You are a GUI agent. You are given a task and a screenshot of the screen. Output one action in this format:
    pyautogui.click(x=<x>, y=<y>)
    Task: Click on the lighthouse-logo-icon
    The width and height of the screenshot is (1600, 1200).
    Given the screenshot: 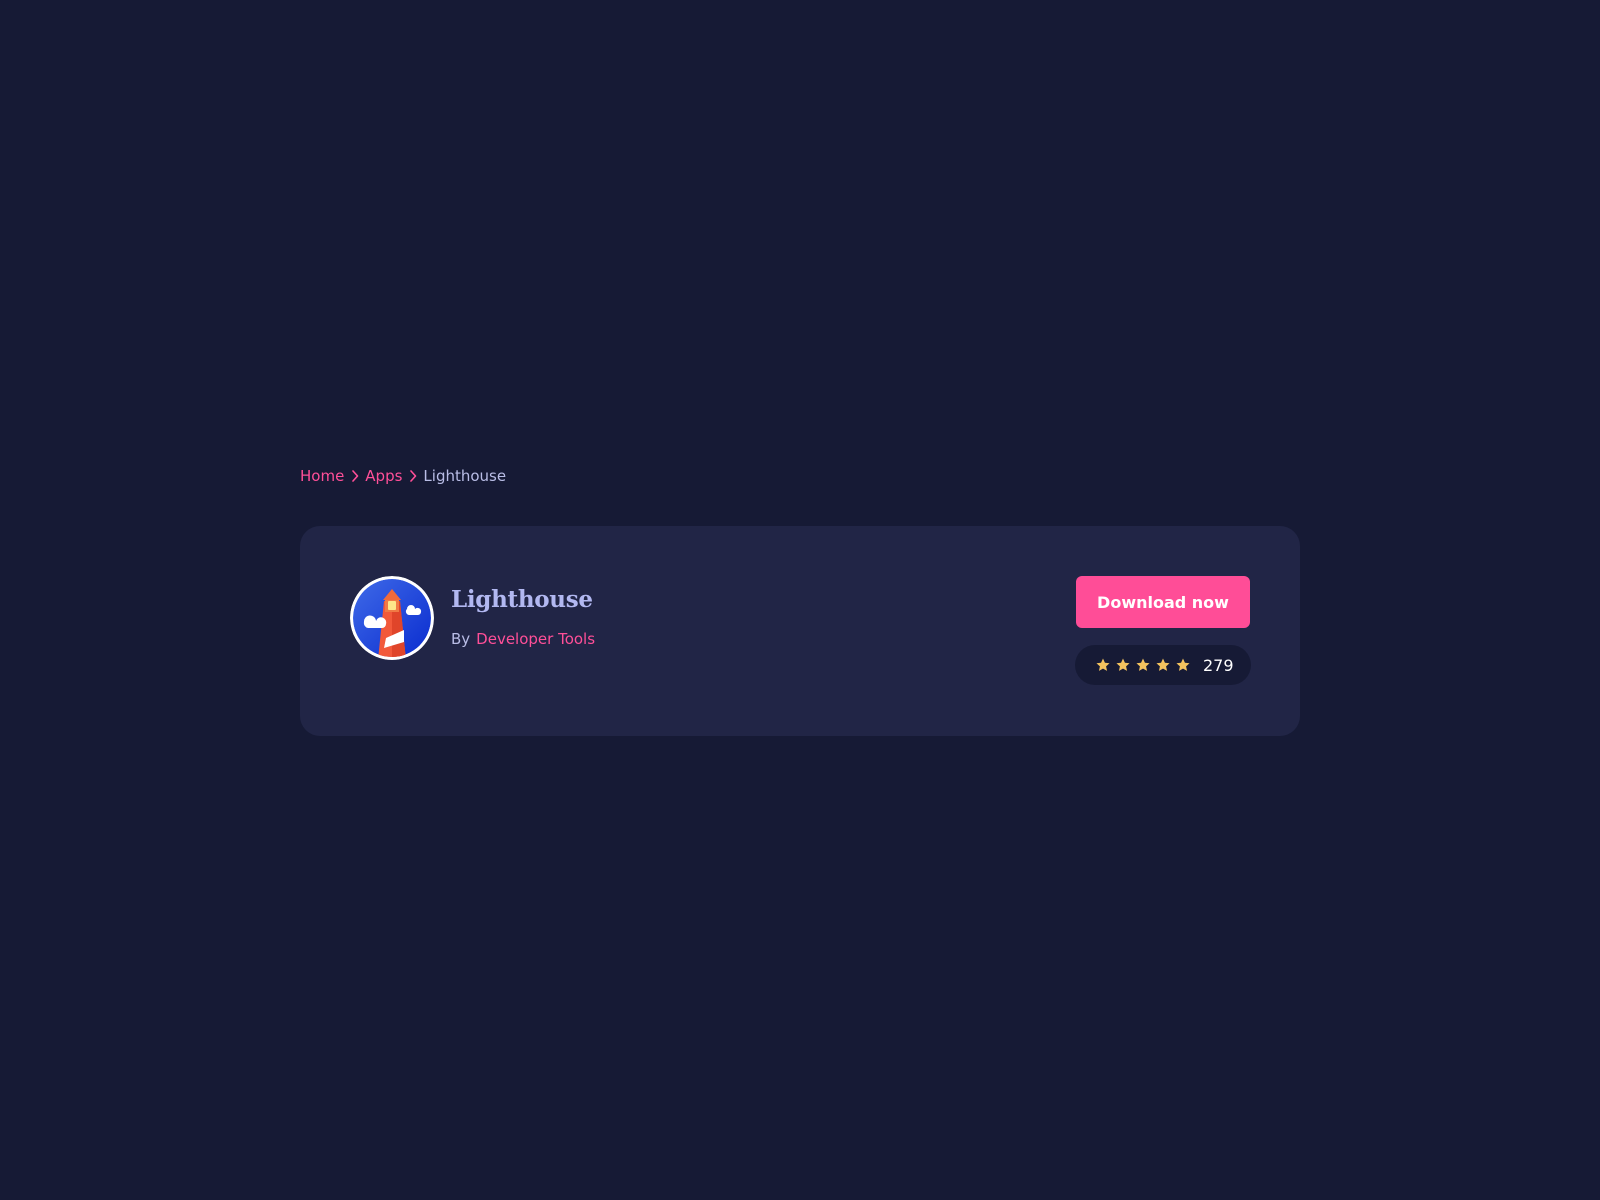 What is the action you would take?
    pyautogui.click(x=392, y=618)
    